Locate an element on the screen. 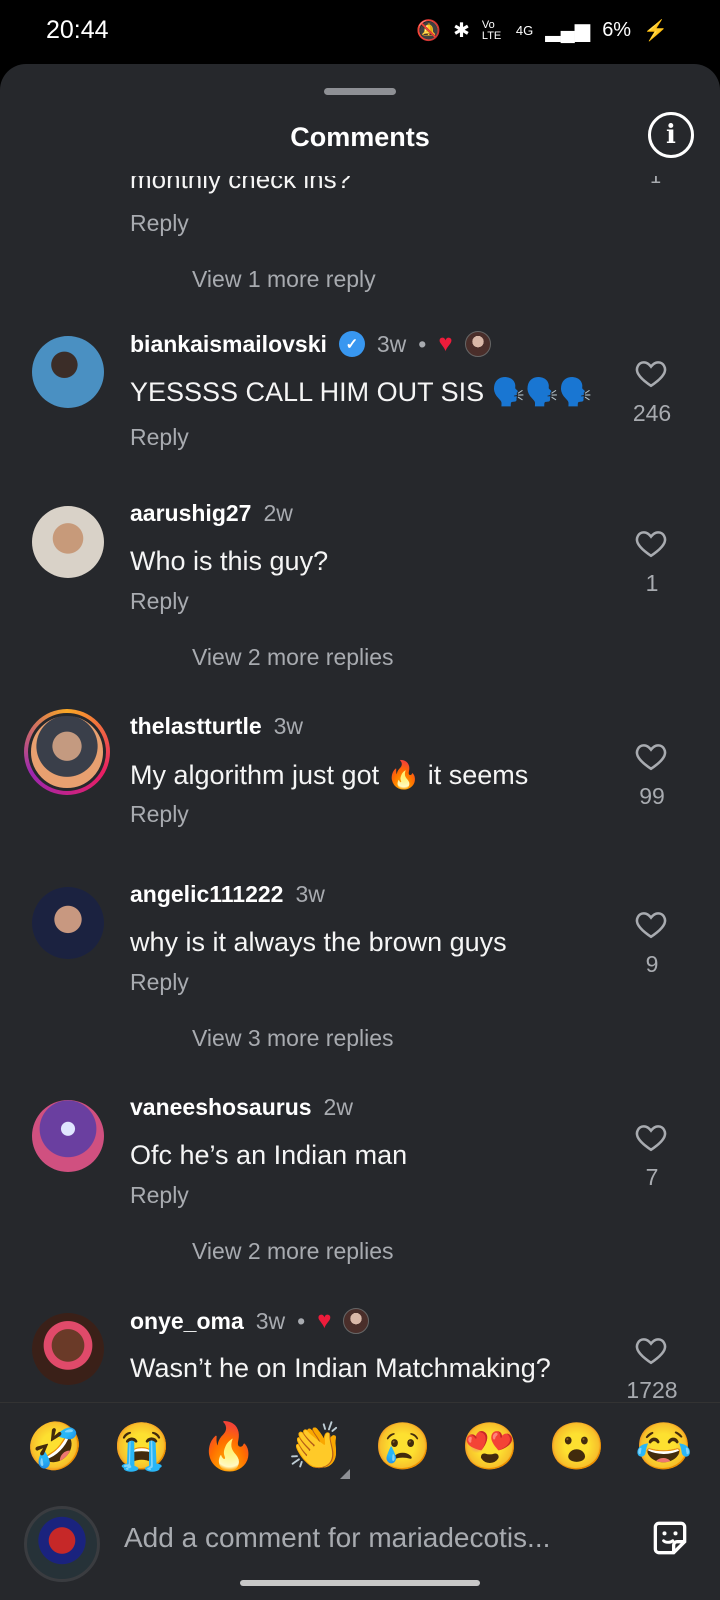 Image resolution: width=720 pixels, height=1600 pixels. username: vaneeshosaurus is located at coordinates (221, 1107).